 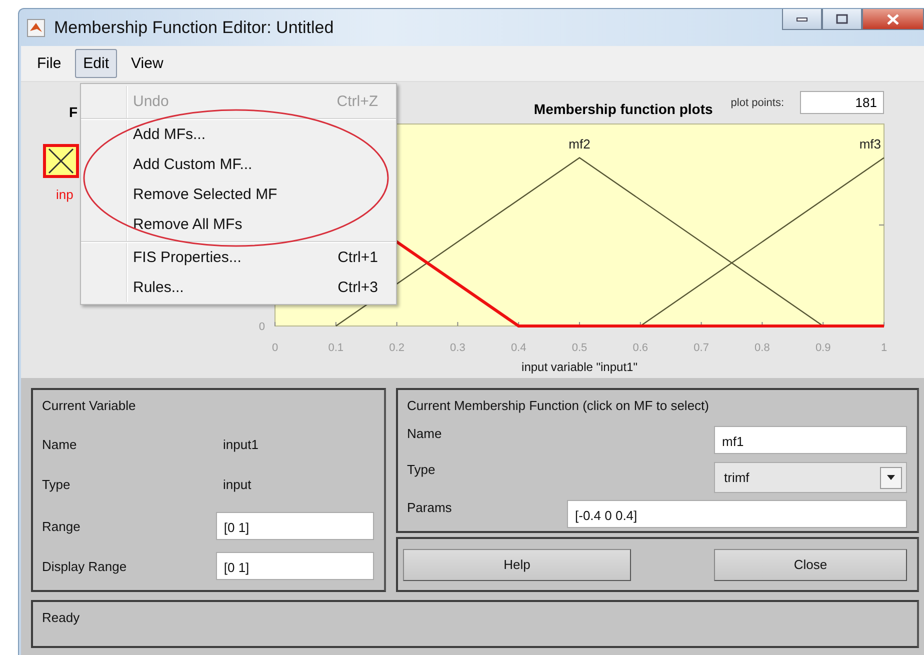 What do you see at coordinates (579, 144) in the screenshot?
I see `function-label: mf2` at bounding box center [579, 144].